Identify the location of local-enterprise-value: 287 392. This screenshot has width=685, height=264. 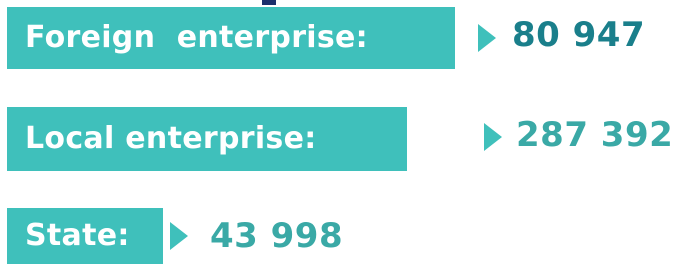
(595, 135).